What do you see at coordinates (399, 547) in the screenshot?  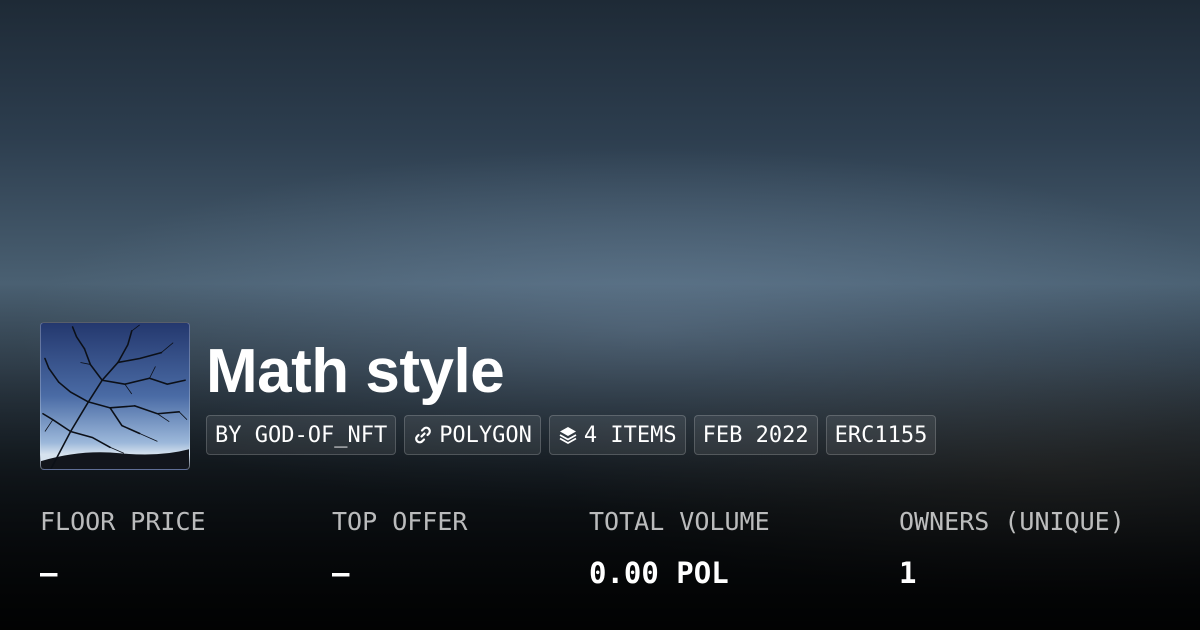 I see `stat-top-offer: TOP OFFER –` at bounding box center [399, 547].